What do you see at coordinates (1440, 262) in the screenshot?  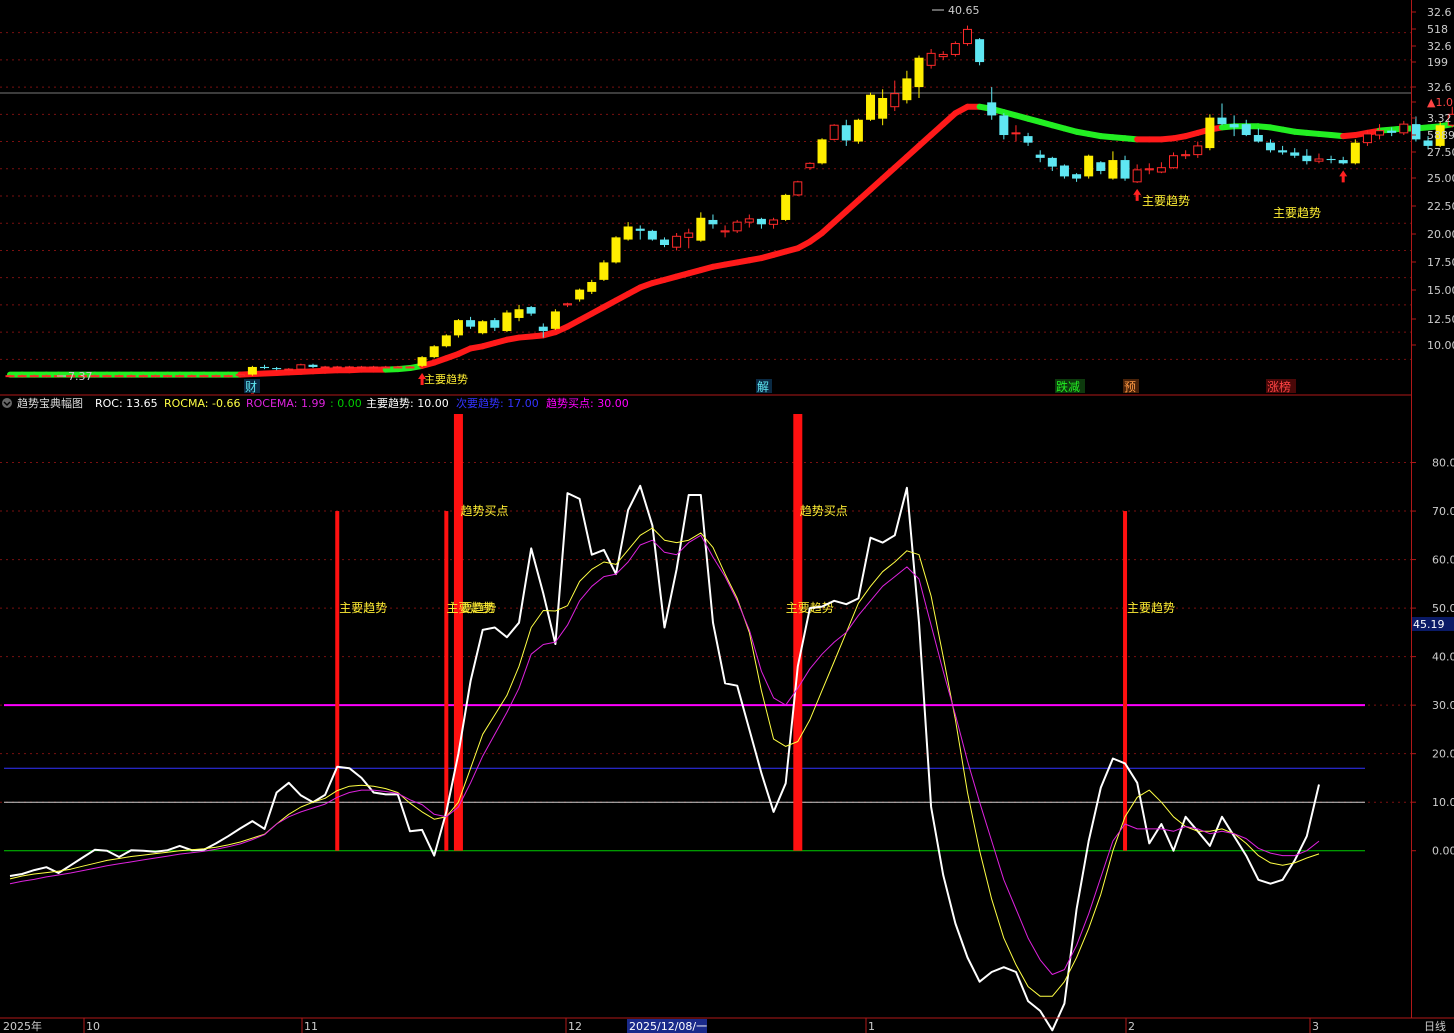 I see `price-axis-label: 17.50` at bounding box center [1440, 262].